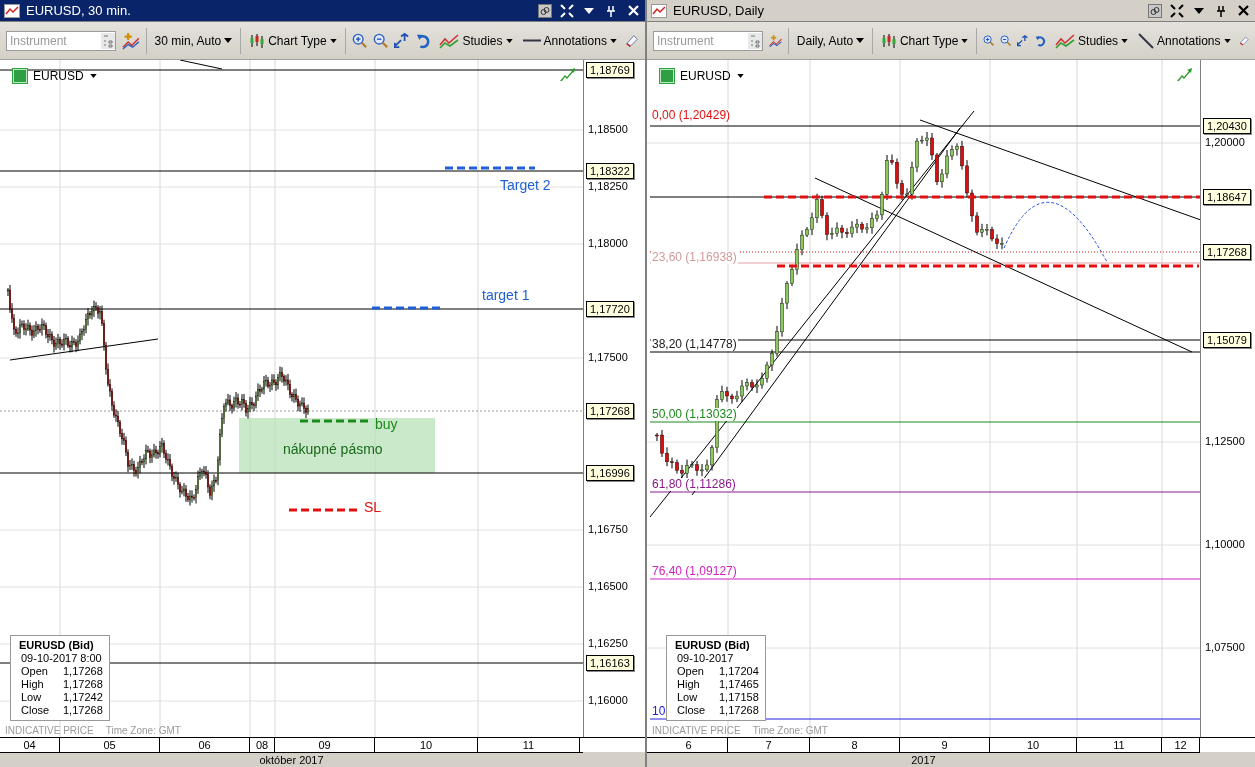  What do you see at coordinates (373, 507) in the screenshot?
I see `chart-label: SL` at bounding box center [373, 507].